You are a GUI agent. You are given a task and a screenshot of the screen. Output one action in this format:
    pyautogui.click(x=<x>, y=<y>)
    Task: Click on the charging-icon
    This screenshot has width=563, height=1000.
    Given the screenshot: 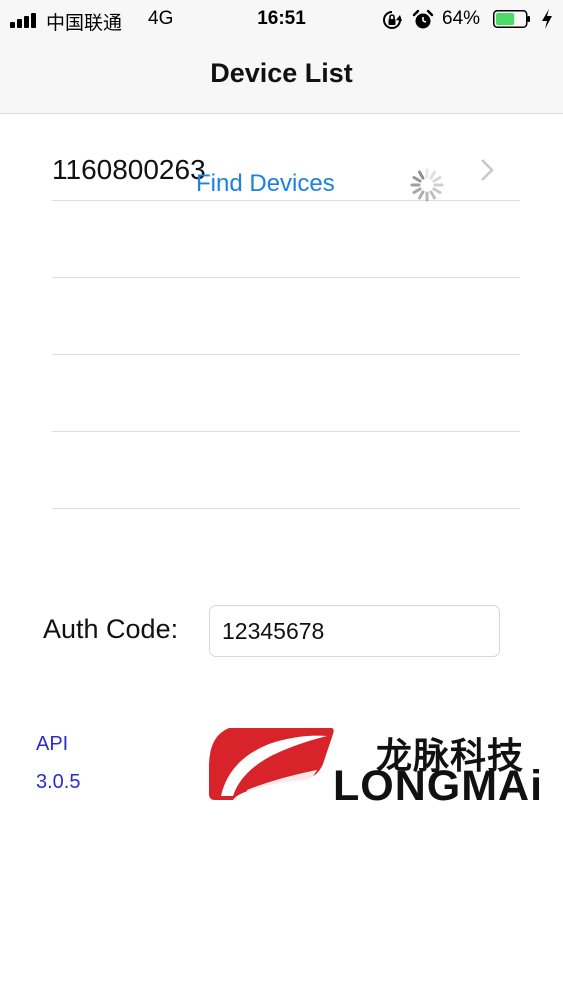 What is the action you would take?
    pyautogui.click(x=547, y=19)
    